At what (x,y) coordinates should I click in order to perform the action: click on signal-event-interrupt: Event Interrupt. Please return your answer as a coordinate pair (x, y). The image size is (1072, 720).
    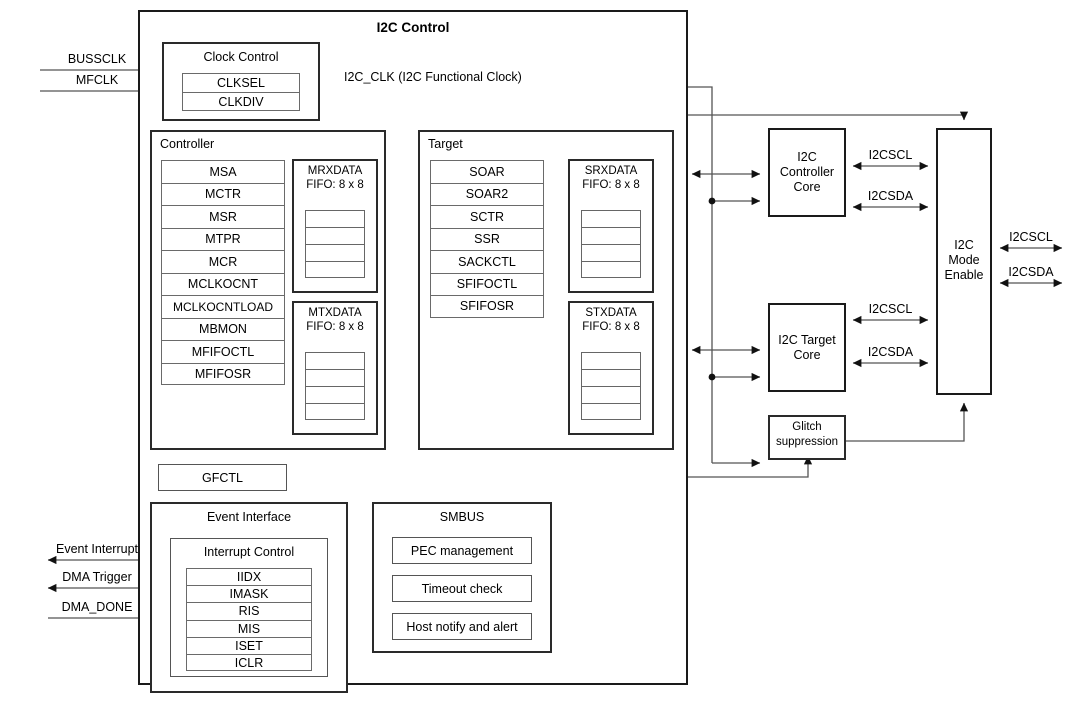
    Looking at the image, I should click on (97, 549).